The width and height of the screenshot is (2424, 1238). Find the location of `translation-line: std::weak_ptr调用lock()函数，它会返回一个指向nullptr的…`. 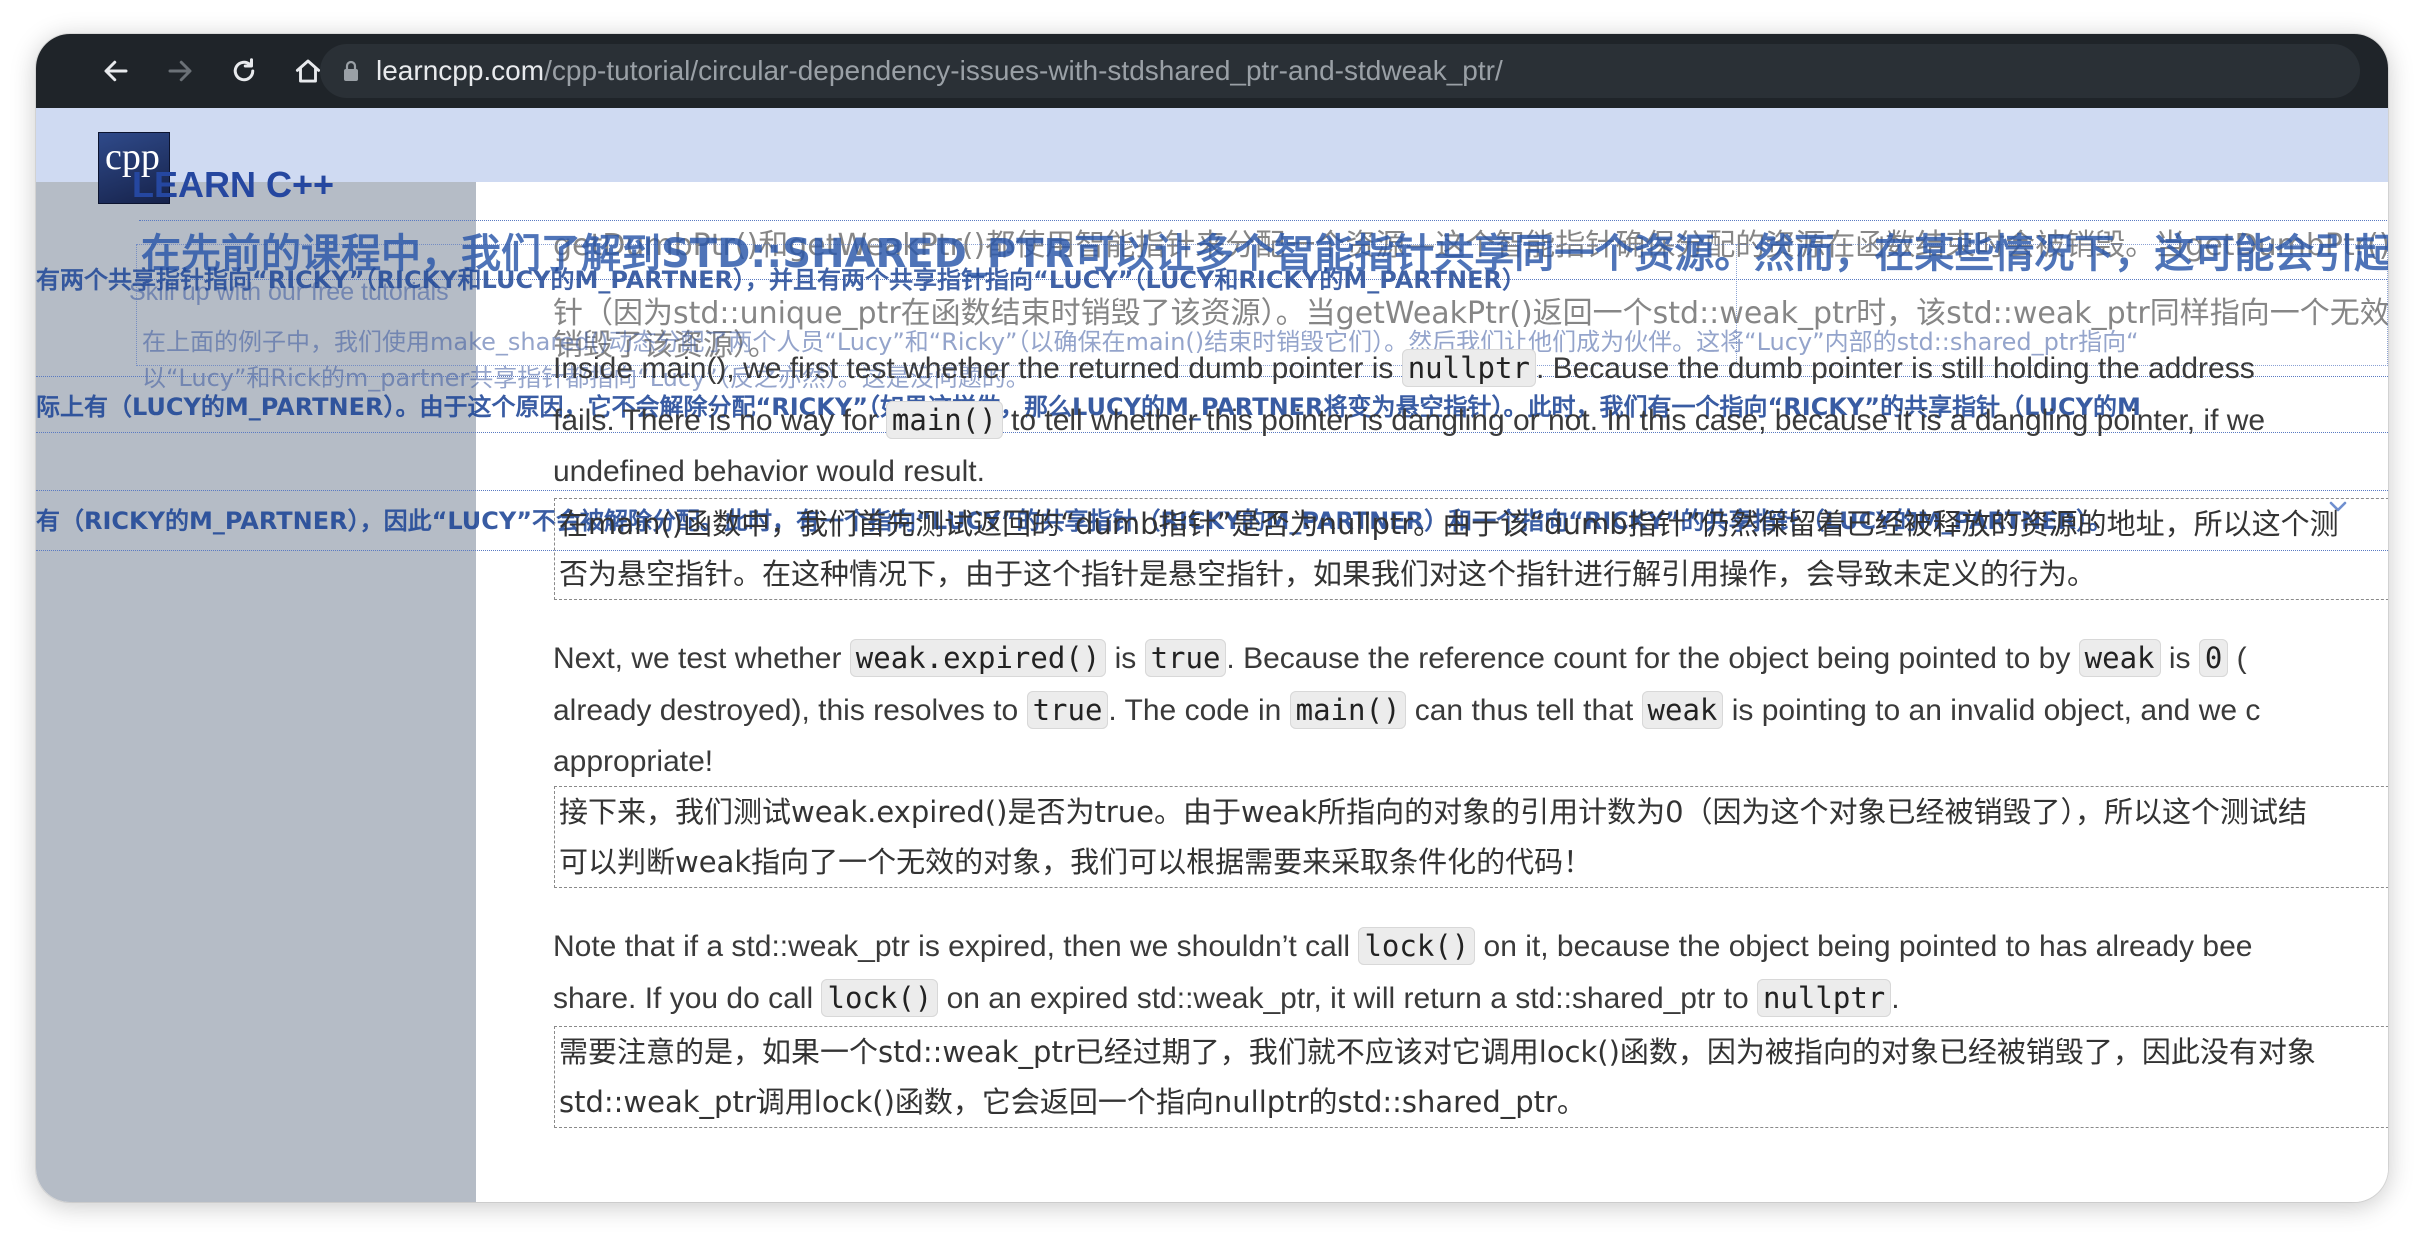

translation-line: std::weak_ptr调用lock()函数，它会返回一个指向nullptr的… is located at coordinates (1072, 1102).